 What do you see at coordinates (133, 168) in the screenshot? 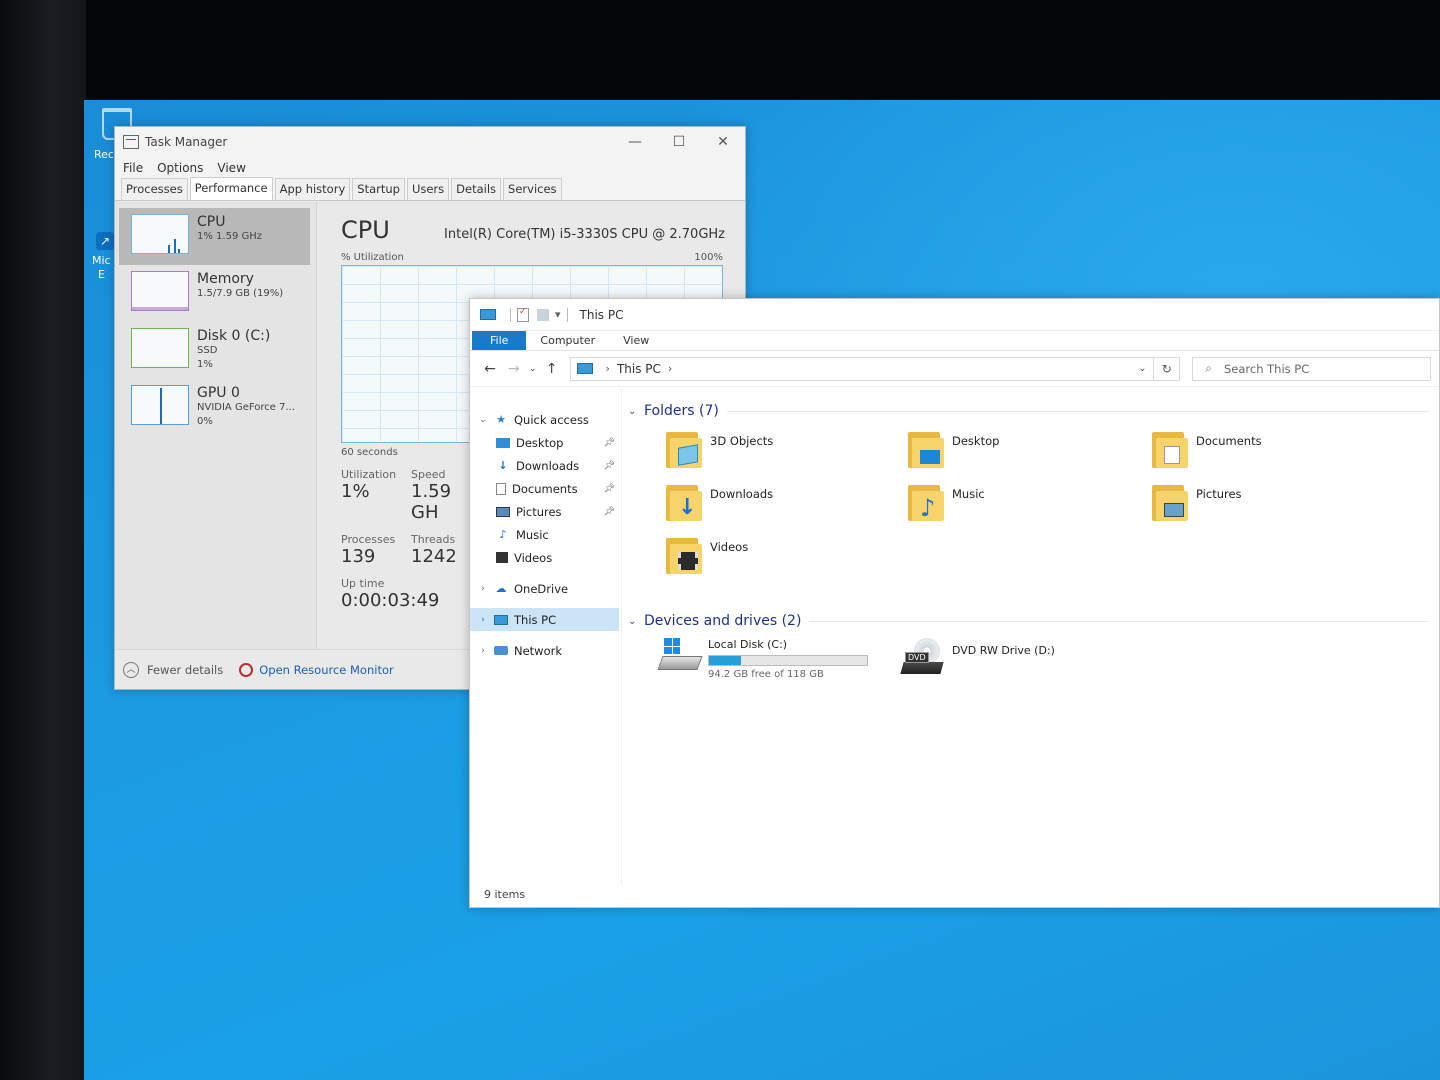
I see `menu-file: File` at bounding box center [133, 168].